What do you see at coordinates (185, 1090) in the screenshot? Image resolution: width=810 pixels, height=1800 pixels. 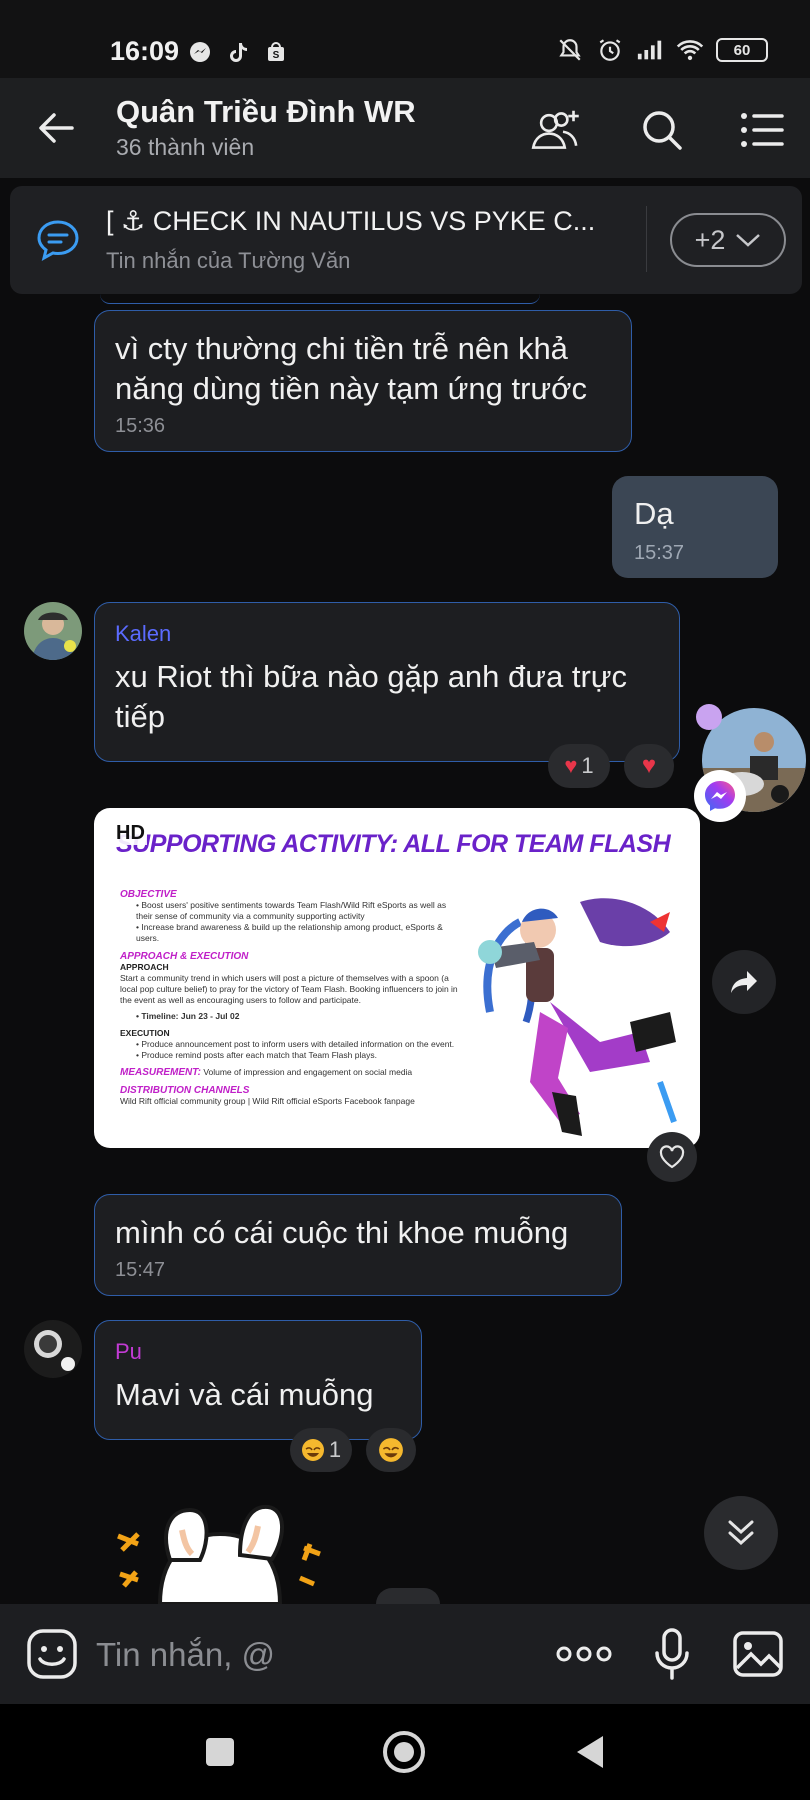 I see `slide-heading: DISTRIBUTION CHANNELS` at bounding box center [185, 1090].